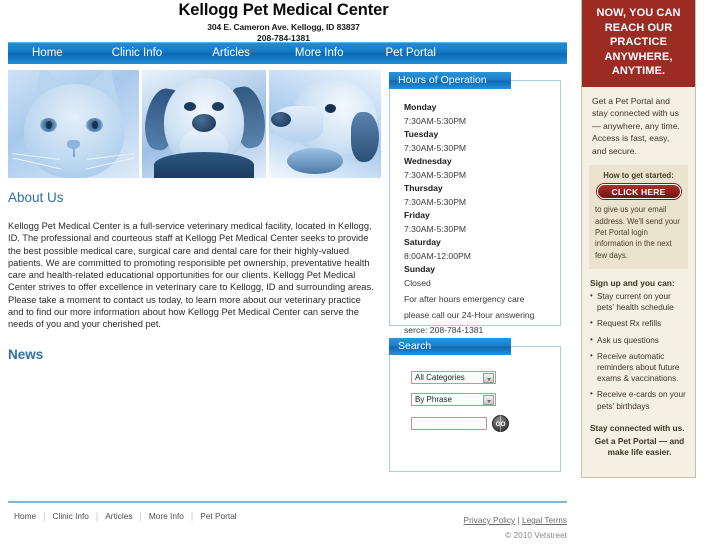 The height and width of the screenshot is (545, 727). What do you see at coordinates (437, 255) in the screenshot?
I see `hours-time: 8:00AM-12:00PM` at bounding box center [437, 255].